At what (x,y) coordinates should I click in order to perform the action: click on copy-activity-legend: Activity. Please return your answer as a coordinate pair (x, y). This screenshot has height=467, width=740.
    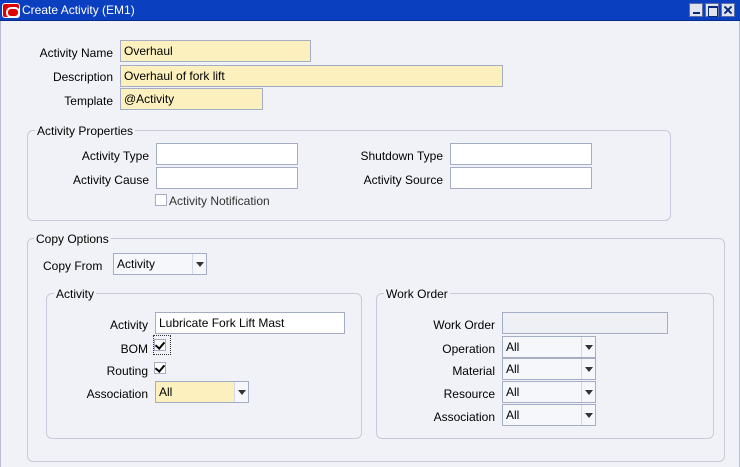
    Looking at the image, I should click on (75, 294).